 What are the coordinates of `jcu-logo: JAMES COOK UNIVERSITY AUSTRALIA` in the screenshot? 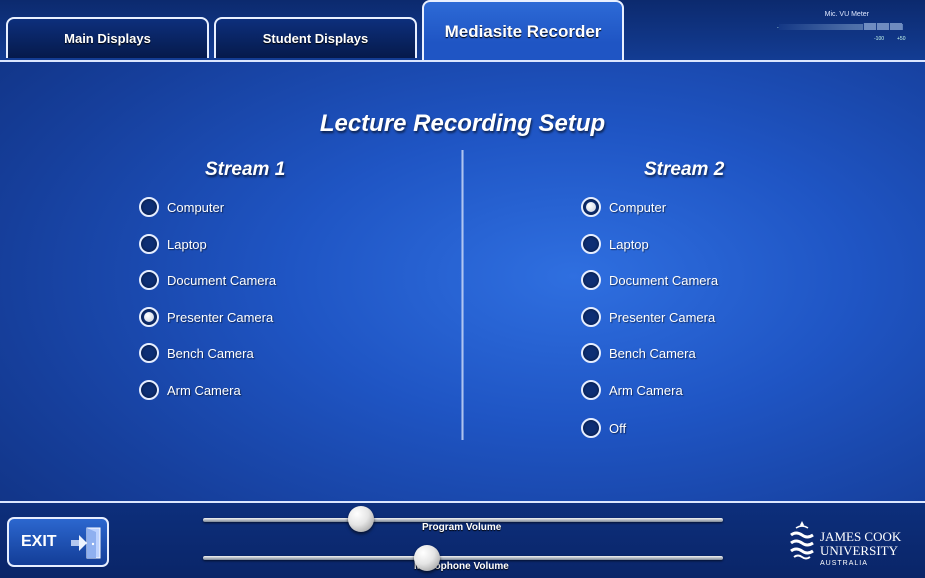 It's located at (853, 545).